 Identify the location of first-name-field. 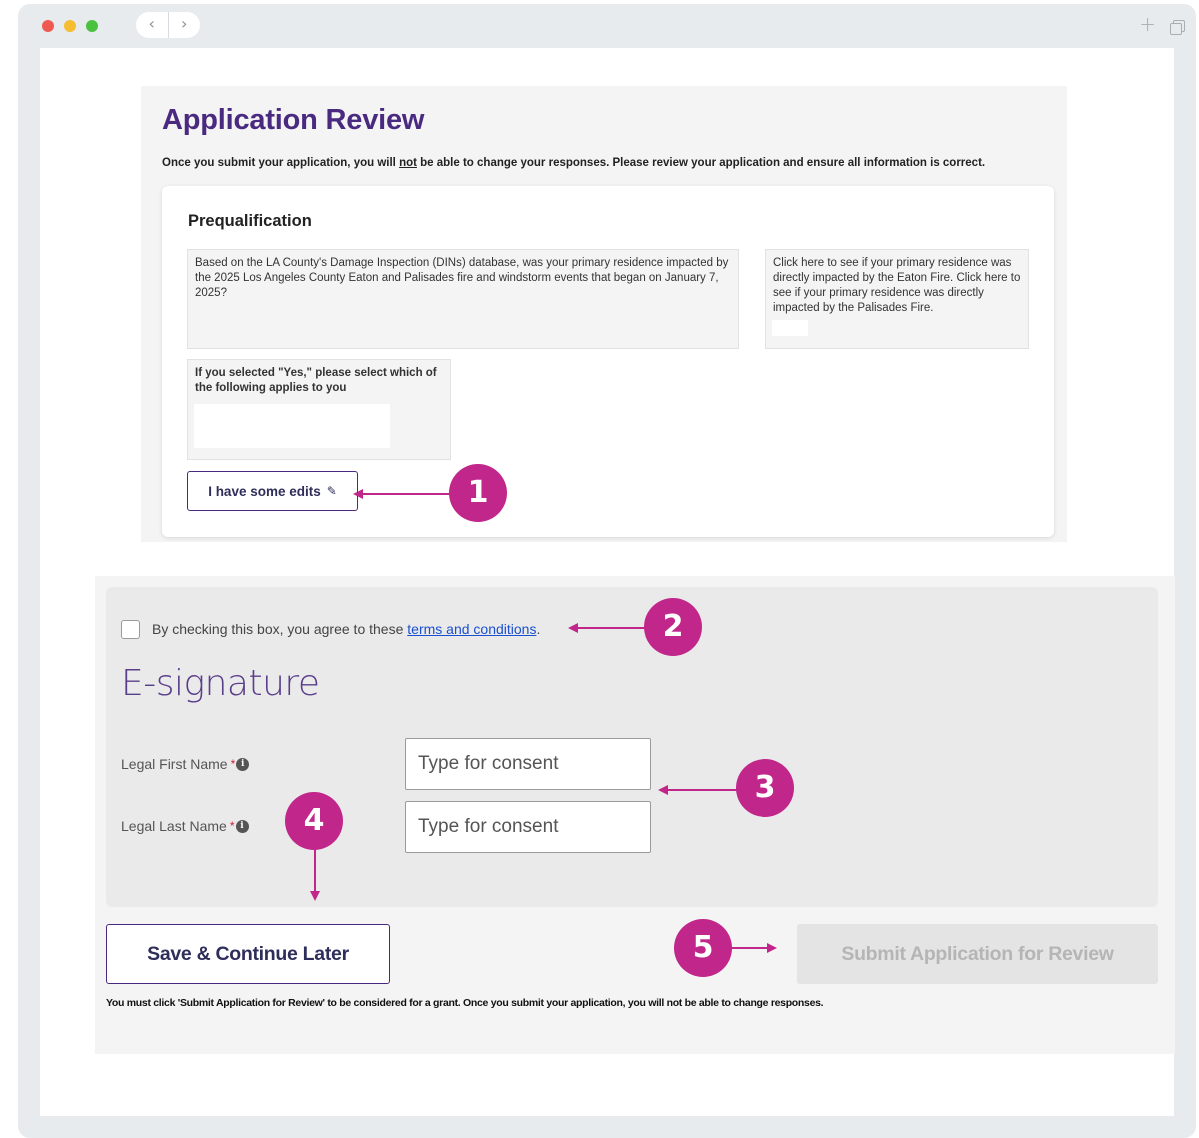
(528, 764).